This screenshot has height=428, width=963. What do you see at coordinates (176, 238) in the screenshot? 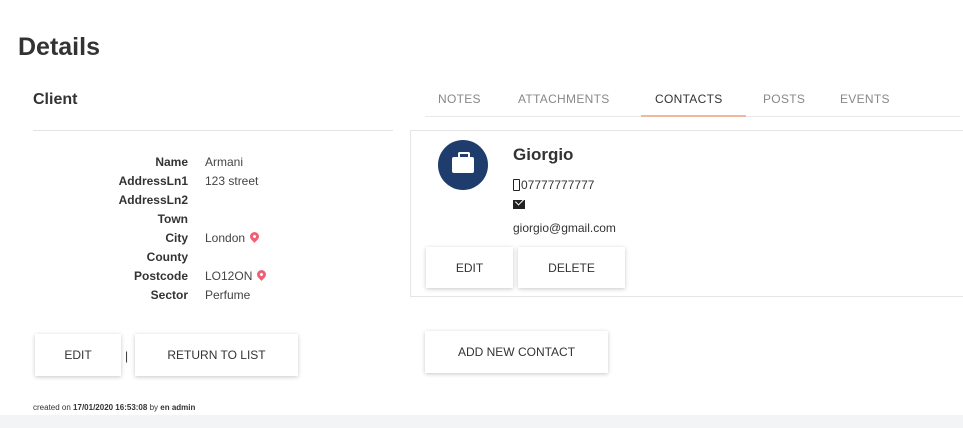
I see `detail-label: City` at bounding box center [176, 238].